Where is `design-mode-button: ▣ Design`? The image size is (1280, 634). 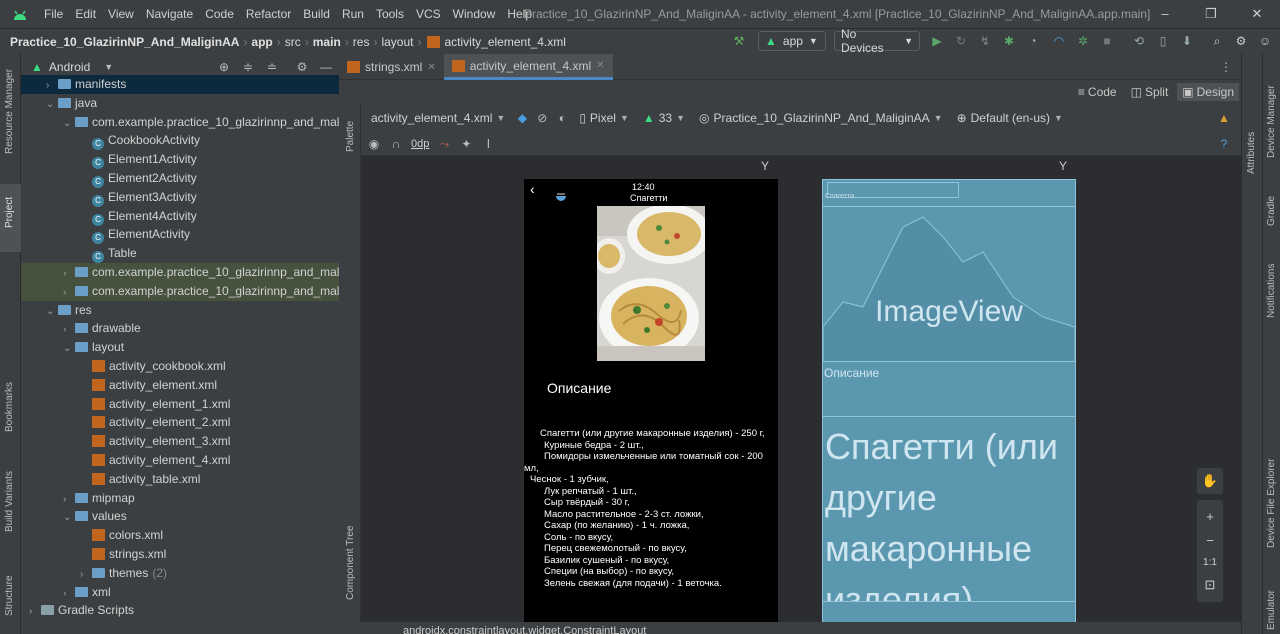 design-mode-button: ▣ Design is located at coordinates (1208, 92).